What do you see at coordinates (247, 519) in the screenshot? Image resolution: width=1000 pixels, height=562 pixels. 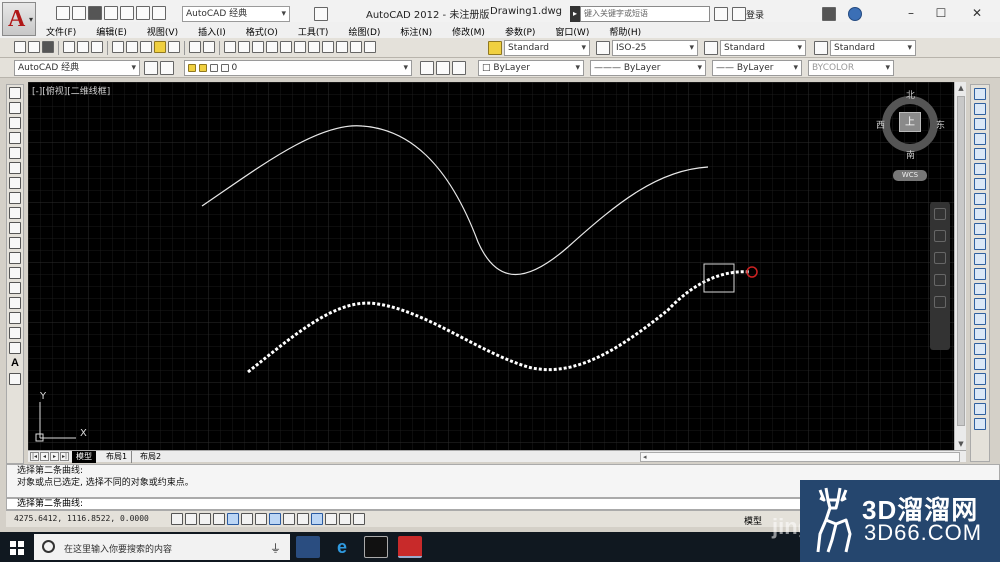 I see `object-snap-icon` at bounding box center [247, 519].